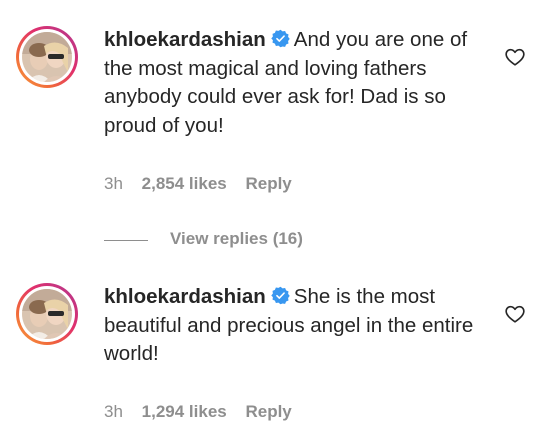  What do you see at coordinates (126, 240) in the screenshot?
I see `replies-divider` at bounding box center [126, 240].